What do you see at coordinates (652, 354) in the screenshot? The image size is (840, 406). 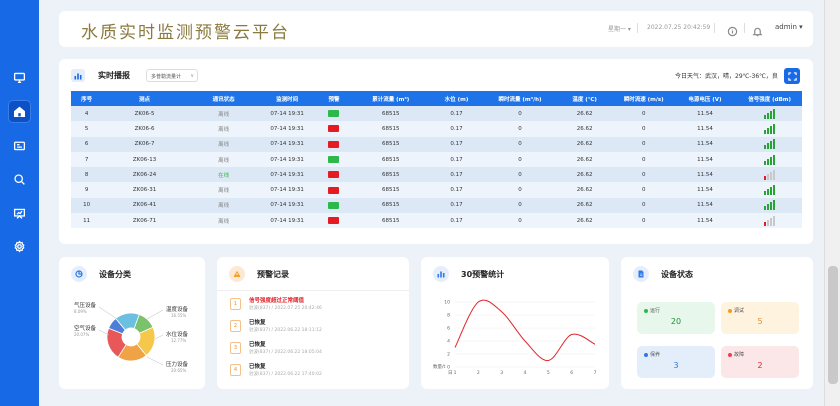 I see `status-label: 保养` at bounding box center [652, 354].